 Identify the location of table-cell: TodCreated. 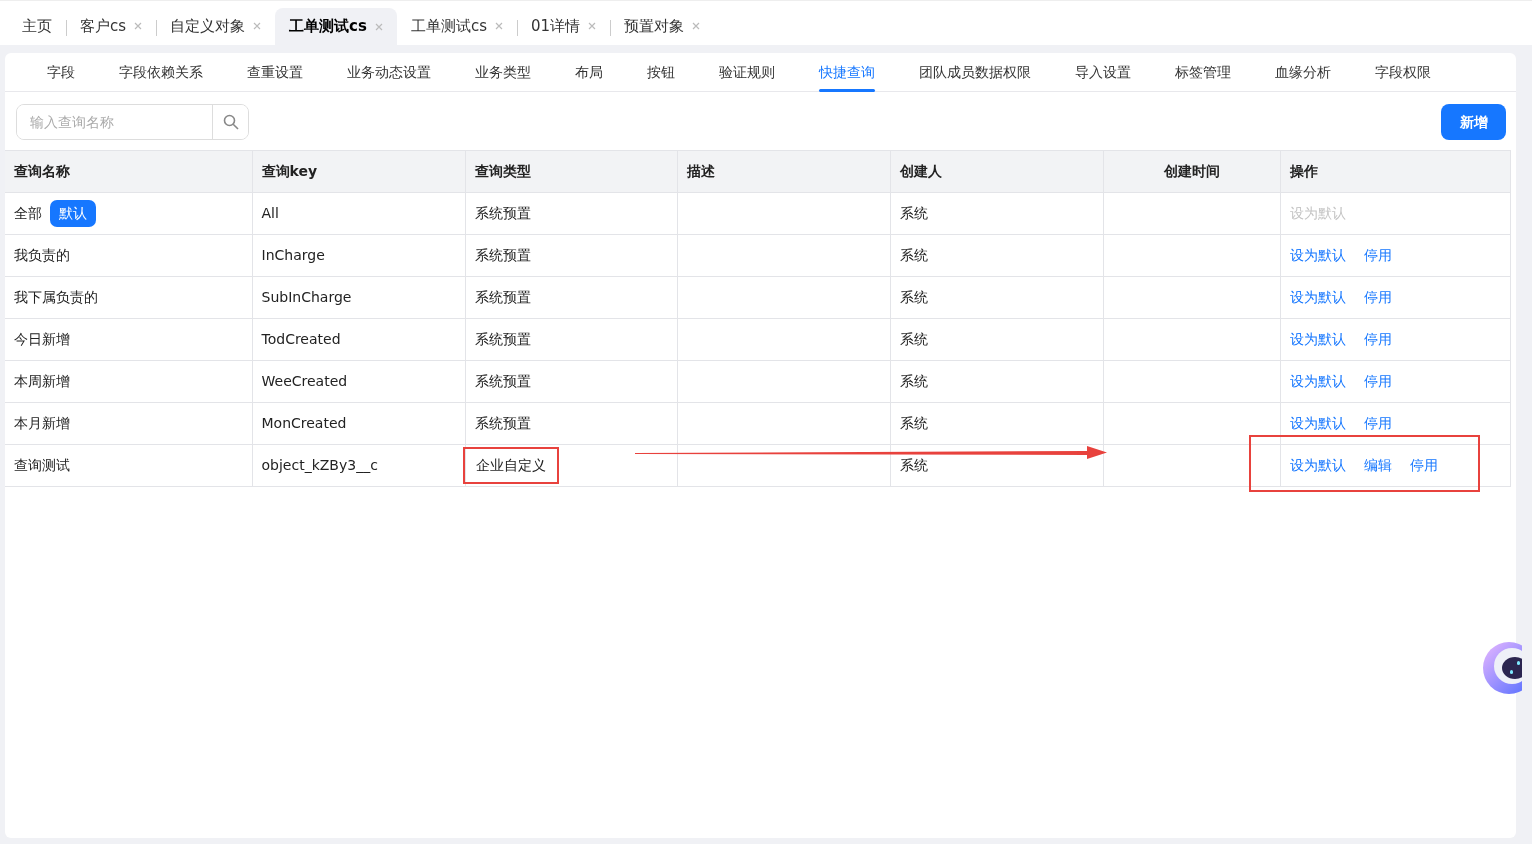
(358, 339).